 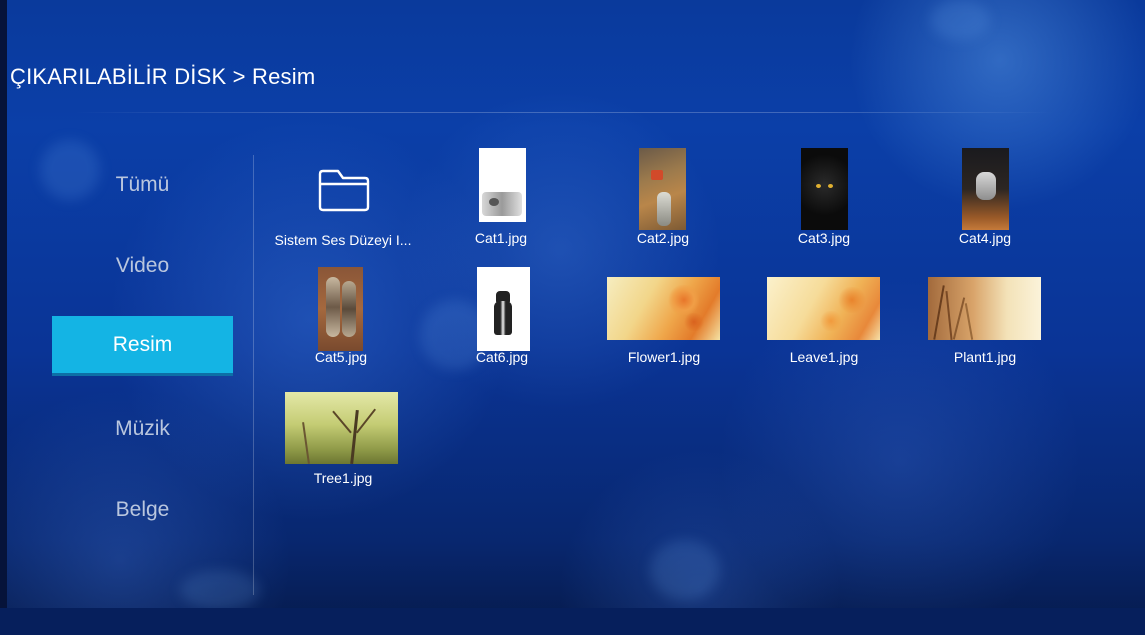 What do you see at coordinates (985, 238) in the screenshot?
I see `file-name: Cat4.jpg` at bounding box center [985, 238].